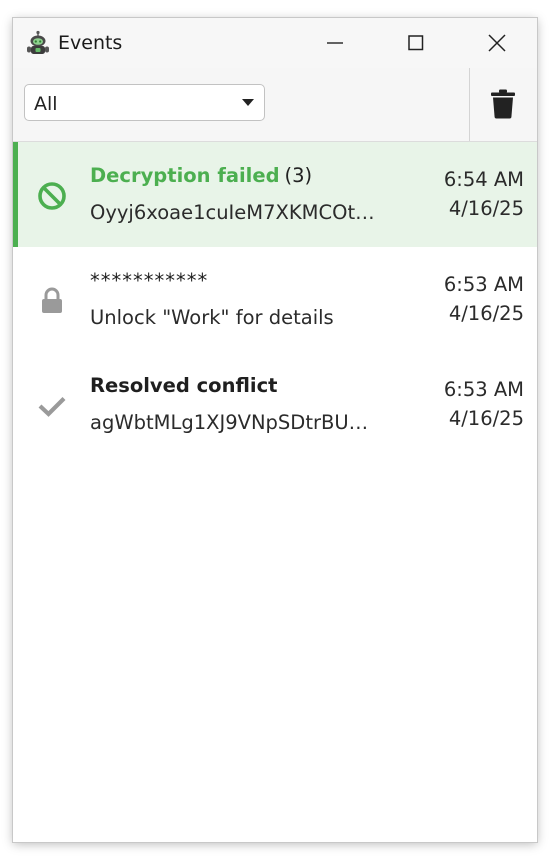 This screenshot has width=550, height=860. Describe the element at coordinates (38, 42) in the screenshot. I see `robot-app-icon` at that location.